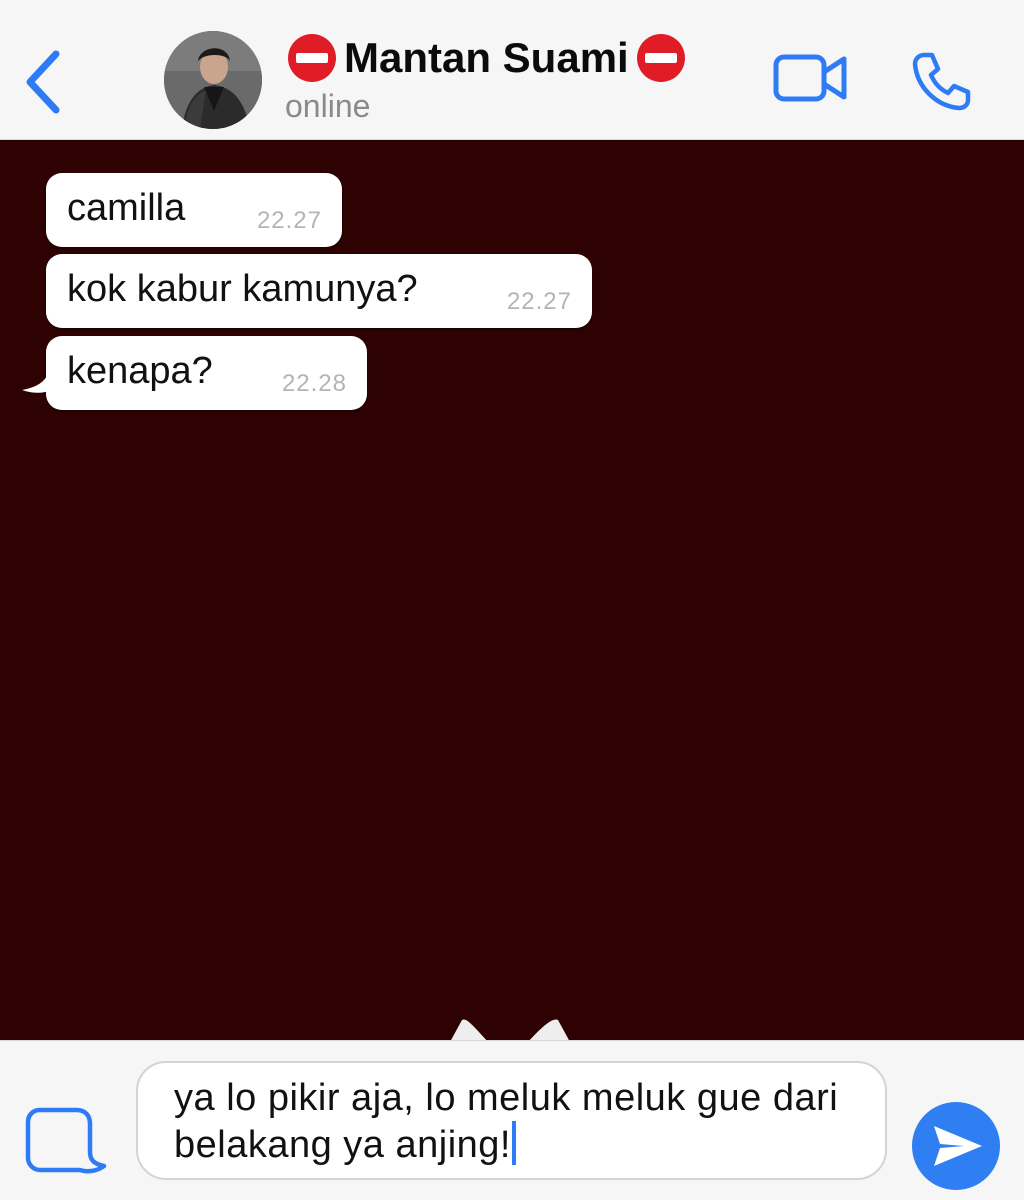 The height and width of the screenshot is (1200, 1024). What do you see at coordinates (513, 1143) in the screenshot?
I see `text-caret` at bounding box center [513, 1143].